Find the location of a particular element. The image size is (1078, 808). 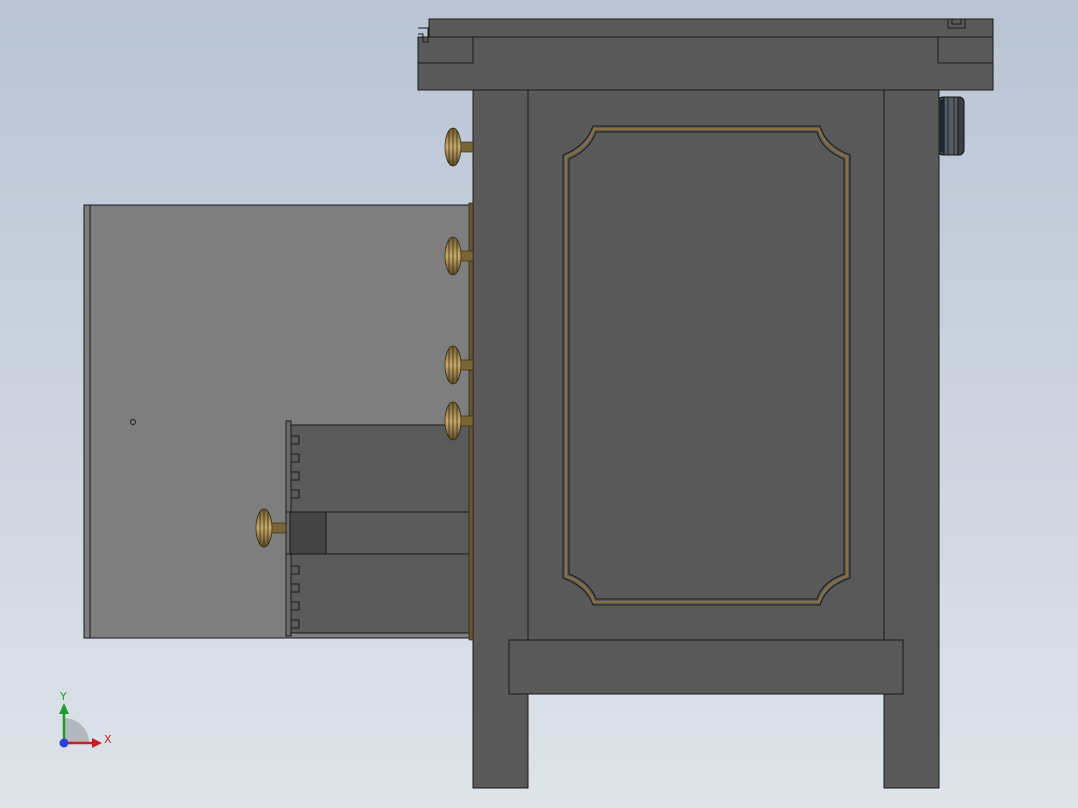

caster-wheel is located at coordinates (951, 126).